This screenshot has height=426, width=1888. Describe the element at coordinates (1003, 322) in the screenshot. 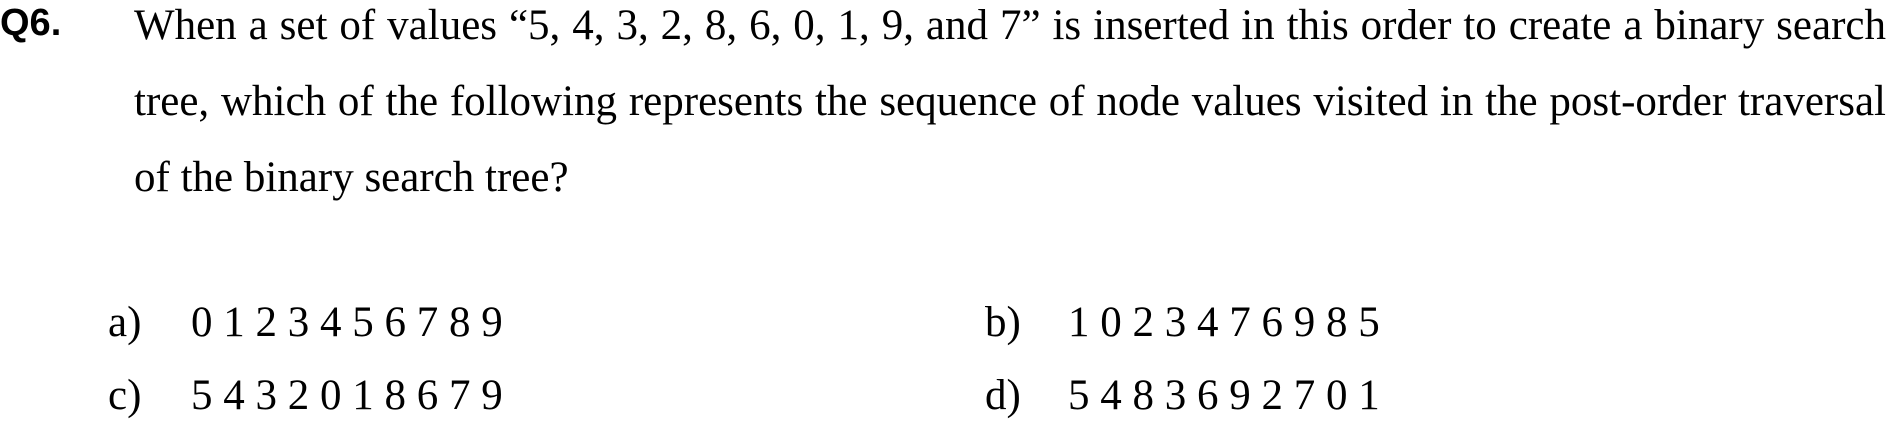

I see `option-letter: b)` at that location.